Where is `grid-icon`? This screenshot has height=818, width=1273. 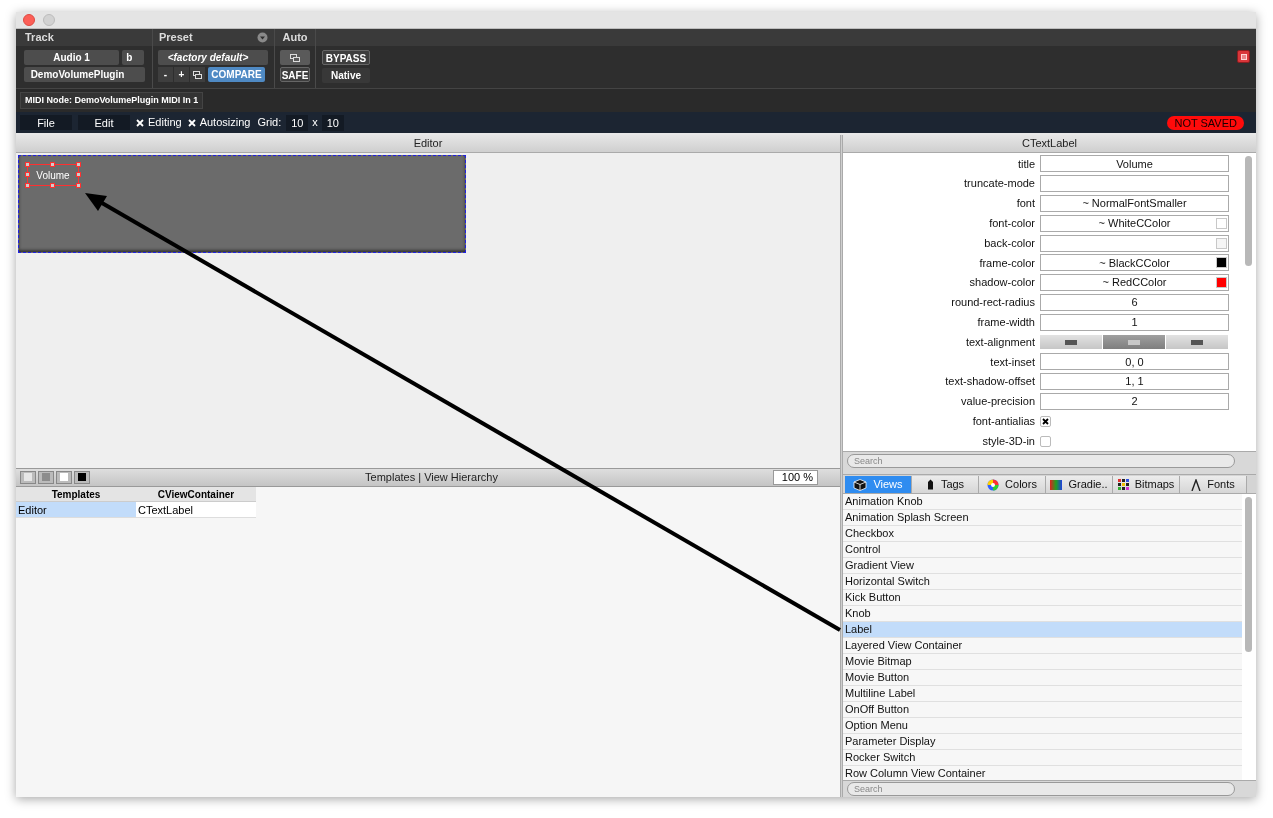
grid-icon is located at coordinates (1123, 484).